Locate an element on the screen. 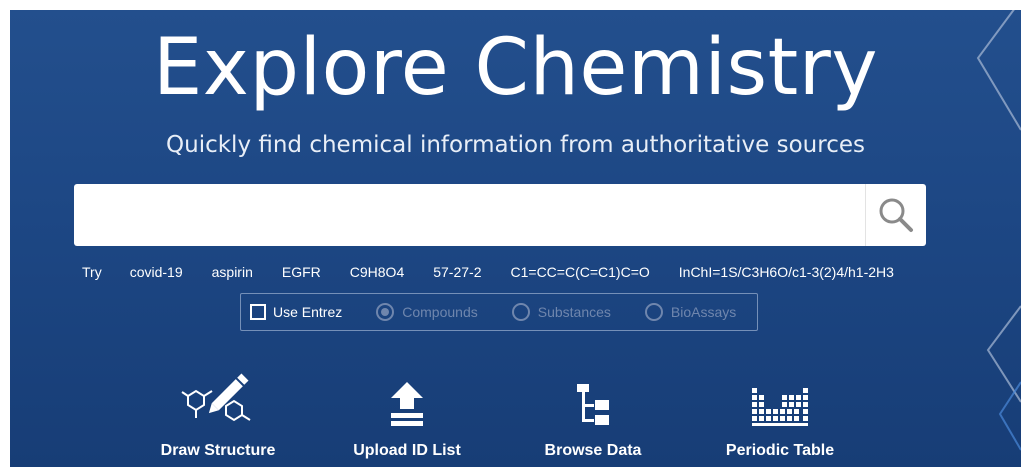 This screenshot has width=1021, height=467. search-button is located at coordinates (895, 215).